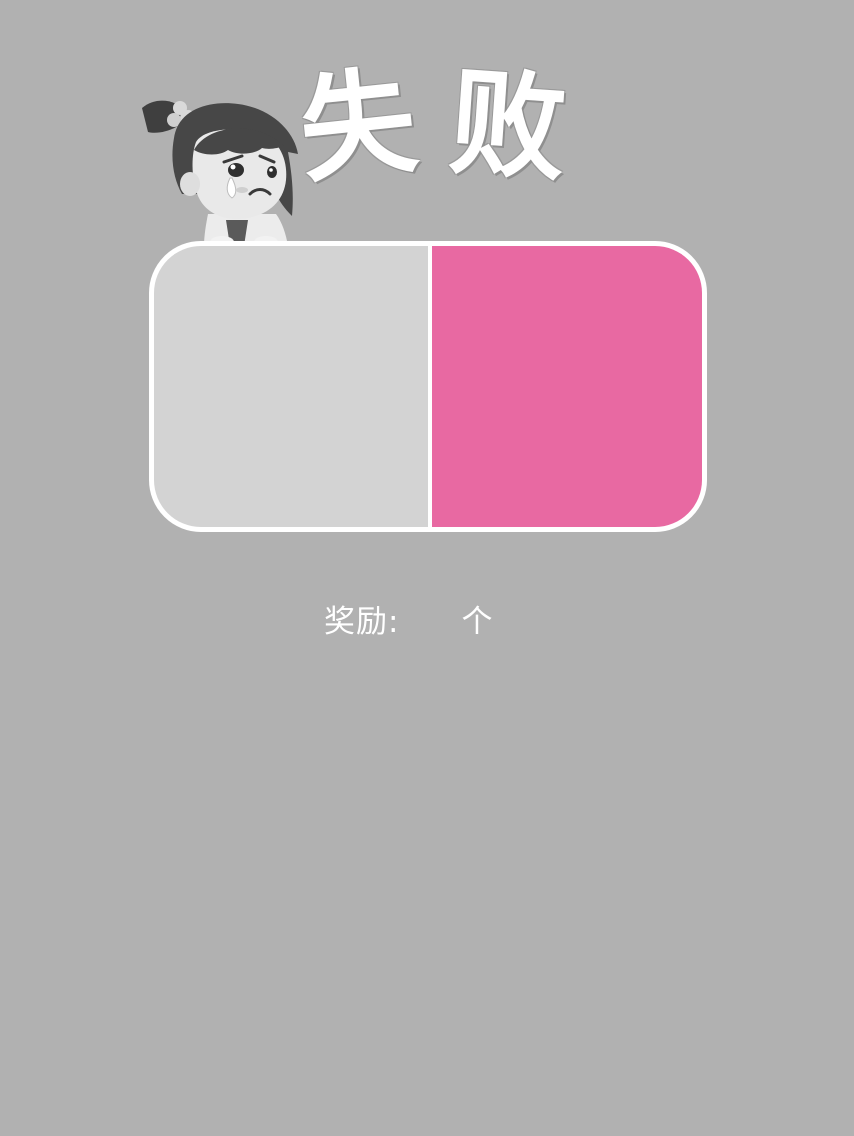  What do you see at coordinates (291, 386) in the screenshot?
I see `panel-left-section` at bounding box center [291, 386].